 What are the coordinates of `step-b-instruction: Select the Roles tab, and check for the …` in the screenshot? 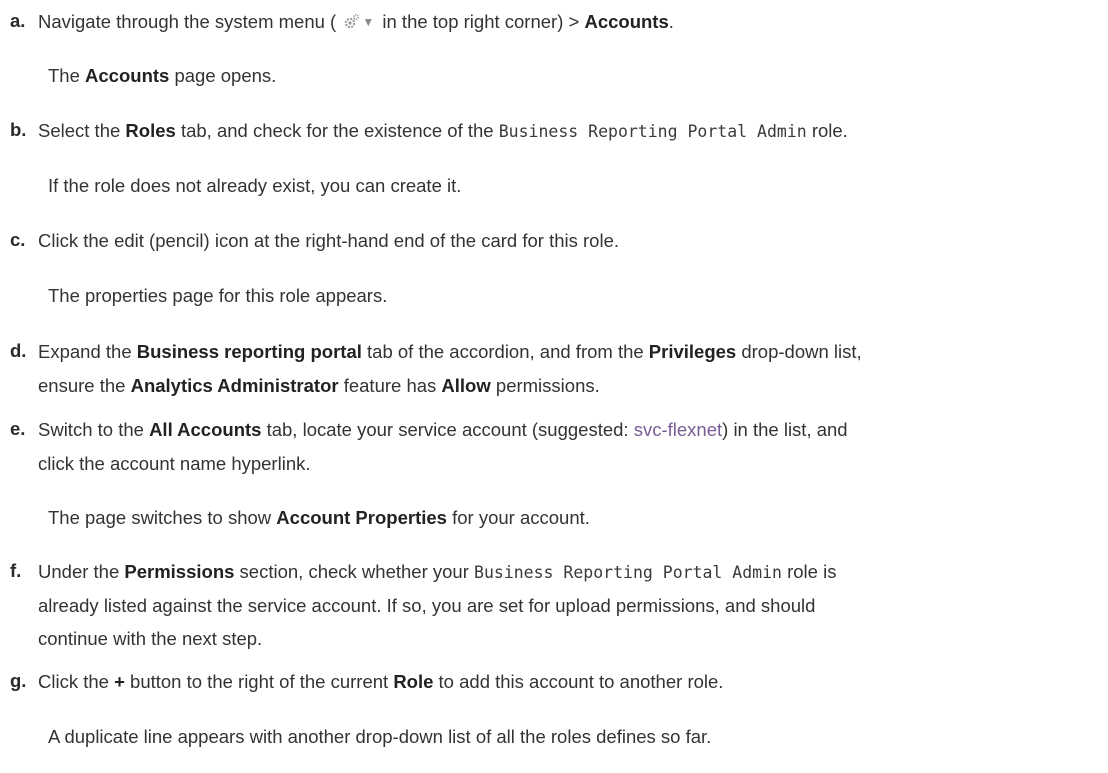 It's located at (443, 130).